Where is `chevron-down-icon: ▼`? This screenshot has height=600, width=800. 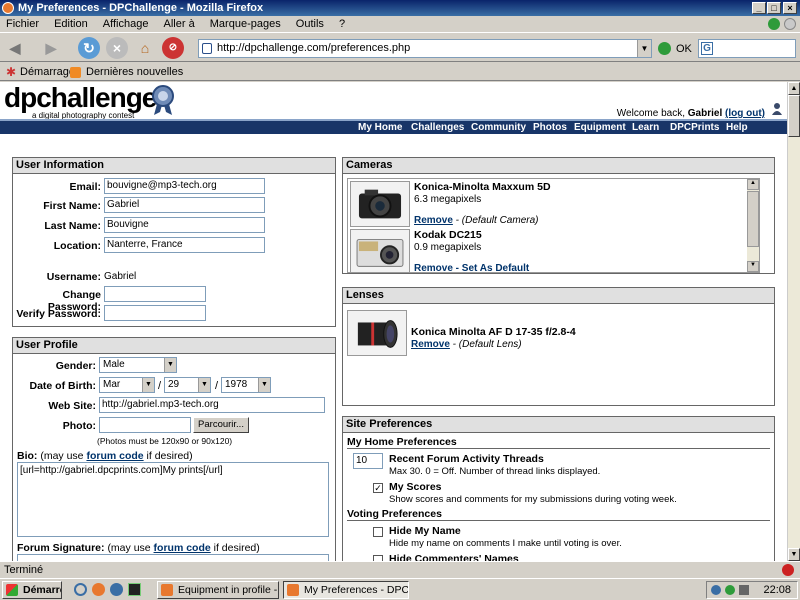
chevron-down-icon: ▼ is located at coordinates (170, 365).